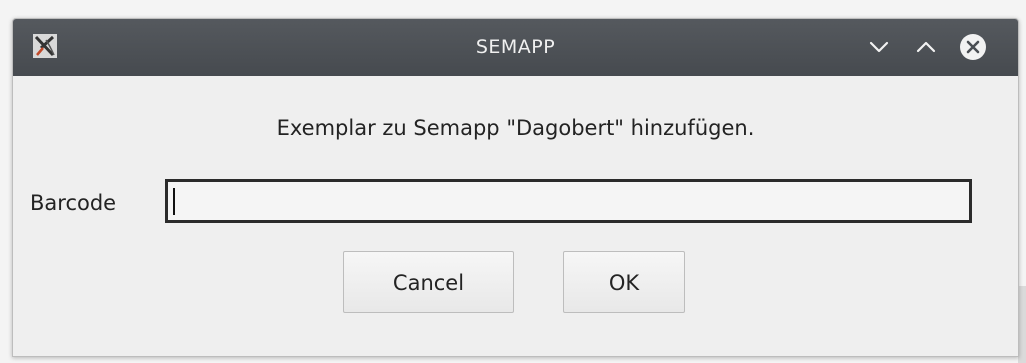 The width and height of the screenshot is (1026, 363). I want to click on barcode-input, so click(568, 201).